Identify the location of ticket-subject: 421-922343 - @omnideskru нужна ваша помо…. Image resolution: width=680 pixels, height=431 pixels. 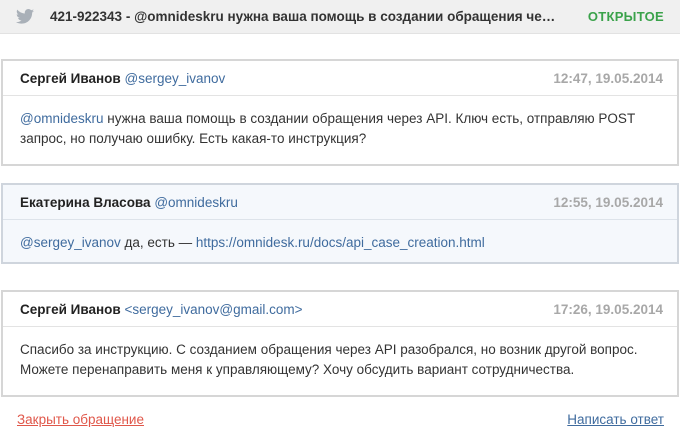
(304, 16).